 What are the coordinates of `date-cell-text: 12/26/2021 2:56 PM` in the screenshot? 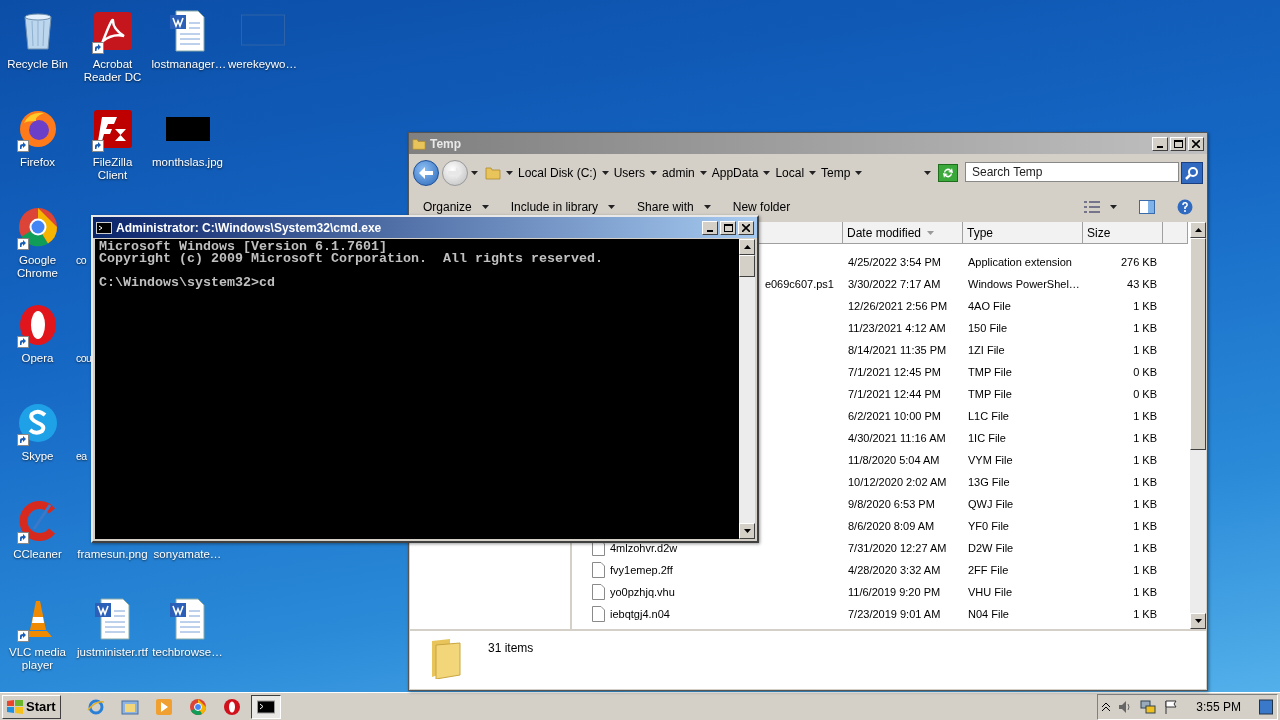 It's located at (898, 306).